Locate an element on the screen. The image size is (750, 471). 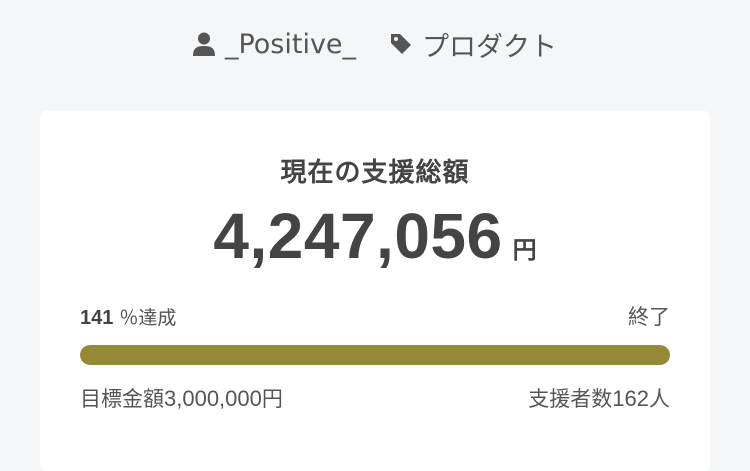
achievement-rate: 141 ％達成 is located at coordinates (128, 316).